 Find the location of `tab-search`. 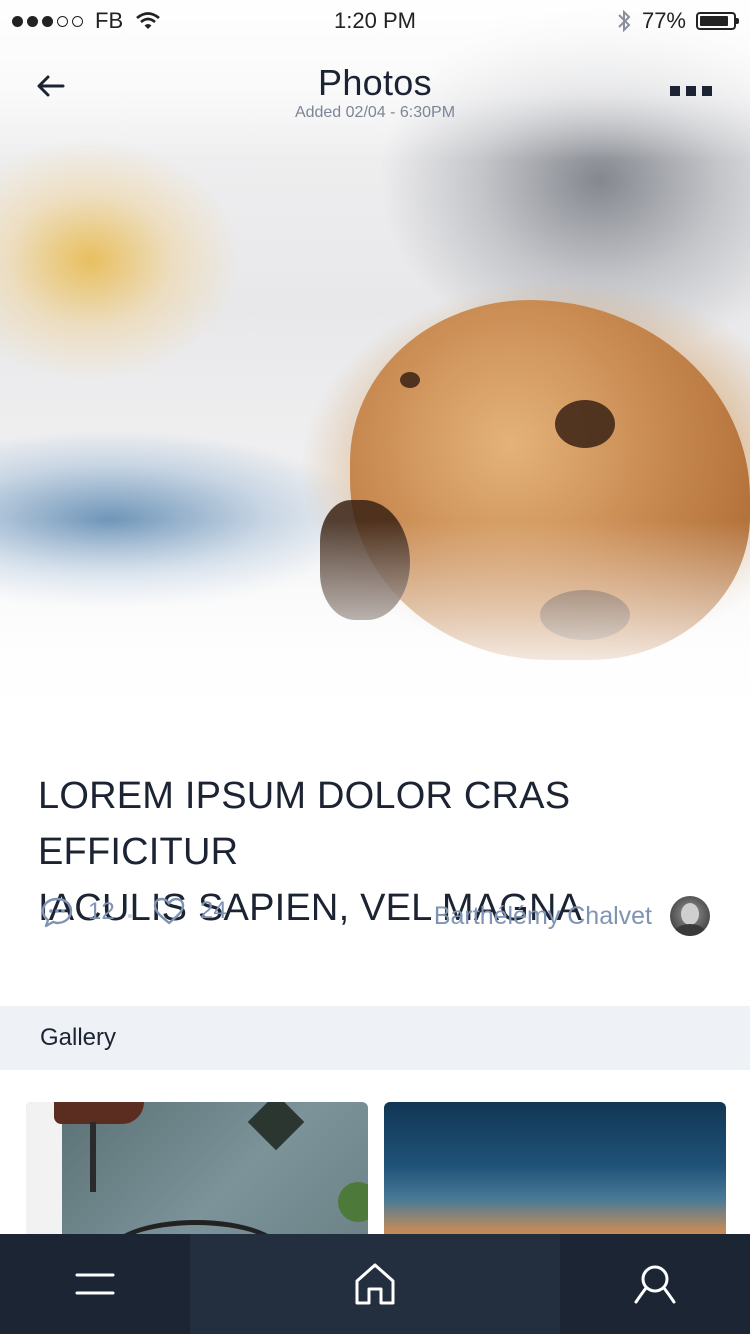

tab-search is located at coordinates (655, 1284).